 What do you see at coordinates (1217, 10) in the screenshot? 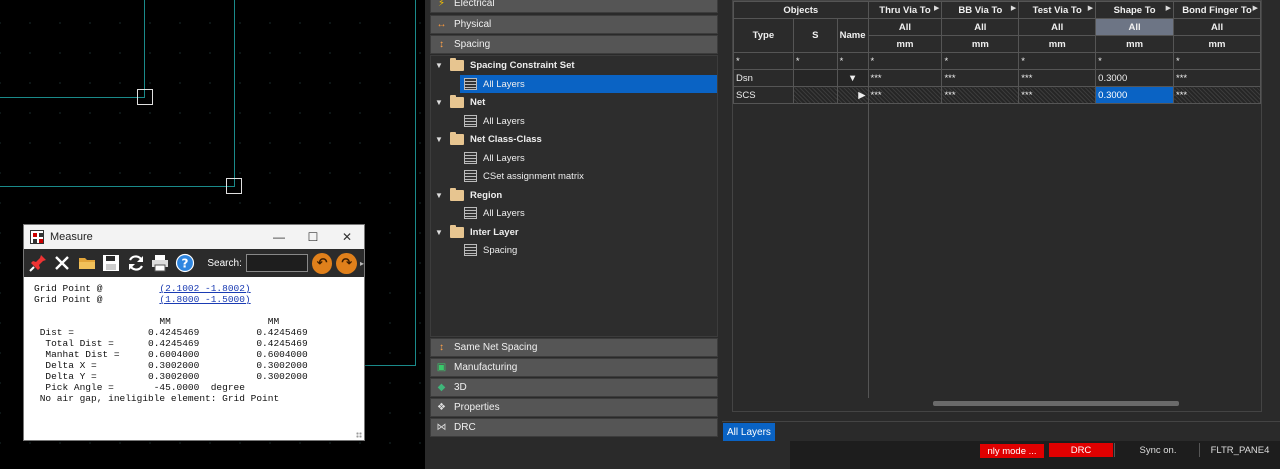
I see `col-header-bond-finger: Bond Finger To ▶` at bounding box center [1217, 10].